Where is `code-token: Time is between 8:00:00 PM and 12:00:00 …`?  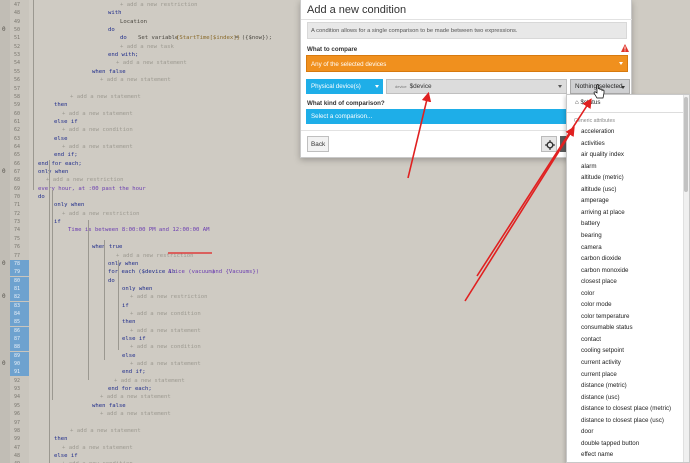 code-token: Time is between 8:00:00 PM and 12:00:00 … is located at coordinates (139, 230).